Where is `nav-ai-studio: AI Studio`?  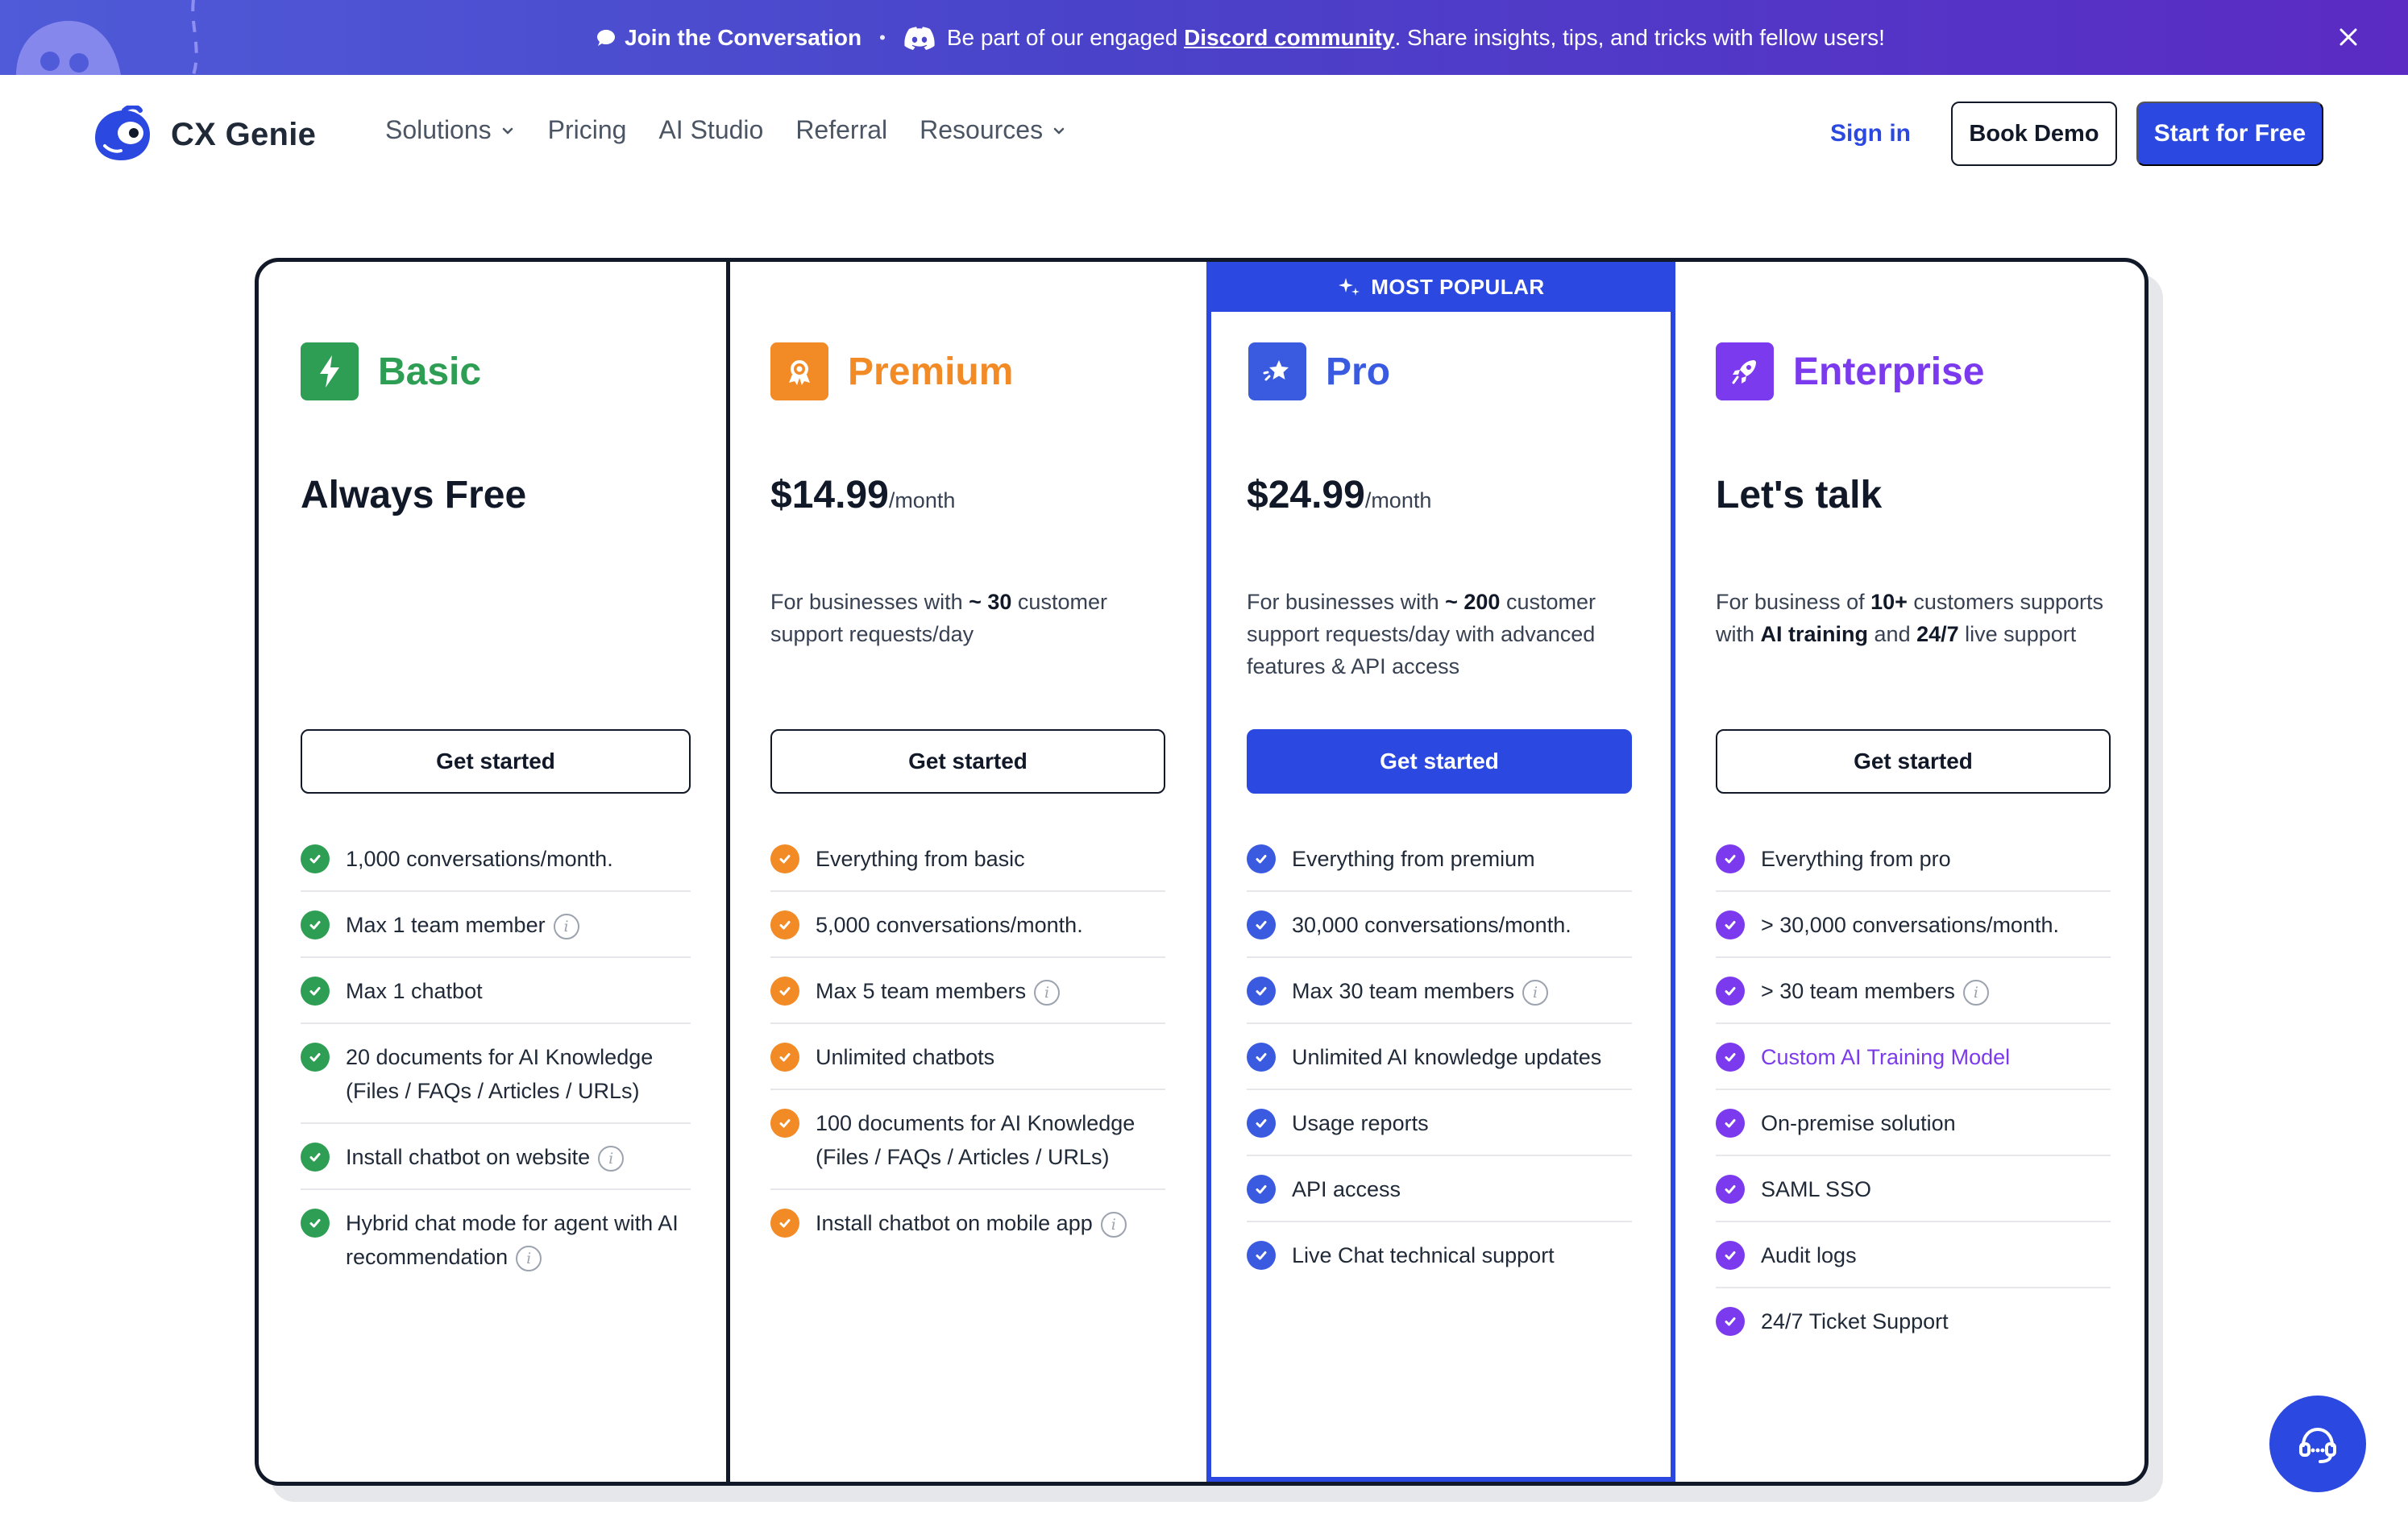 nav-ai-studio: AI Studio is located at coordinates (710, 130).